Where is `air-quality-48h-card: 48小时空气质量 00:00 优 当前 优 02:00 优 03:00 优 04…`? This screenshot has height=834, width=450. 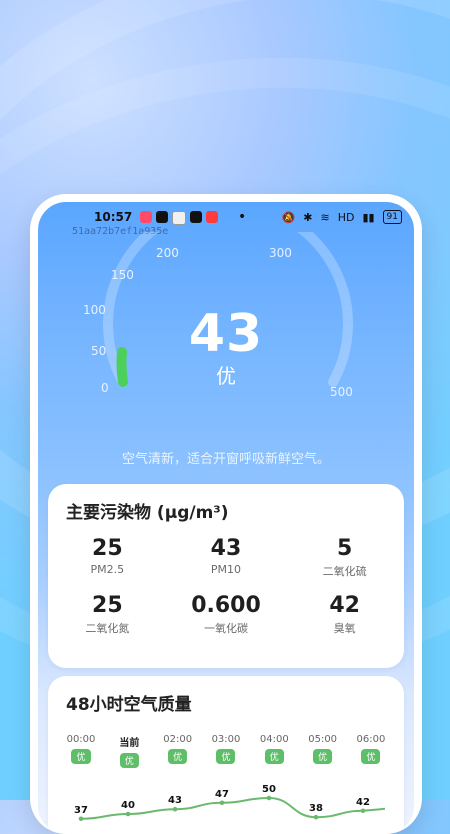 air-quality-48h-card: 48小时空气质量 00:00 优 当前 优 02:00 优 03:00 优 04… is located at coordinates (226, 755).